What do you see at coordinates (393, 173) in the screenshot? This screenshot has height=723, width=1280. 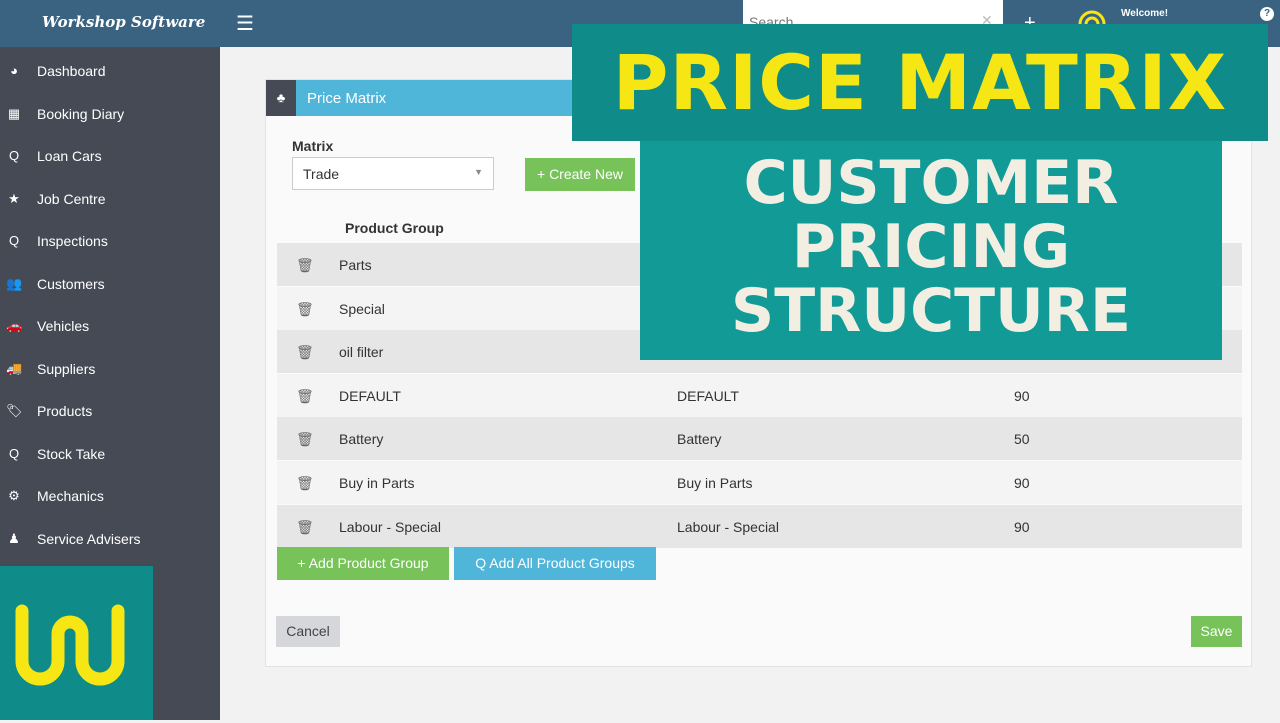 I see `matrix-select: Trade ▼` at bounding box center [393, 173].